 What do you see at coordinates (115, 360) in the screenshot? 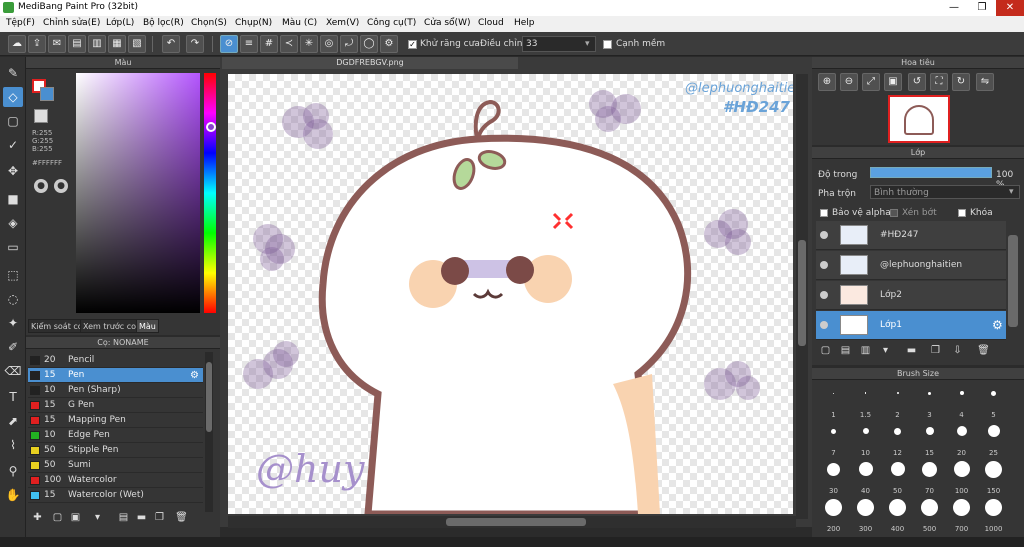
I see `brush-row: 20 Pencil` at bounding box center [115, 360].